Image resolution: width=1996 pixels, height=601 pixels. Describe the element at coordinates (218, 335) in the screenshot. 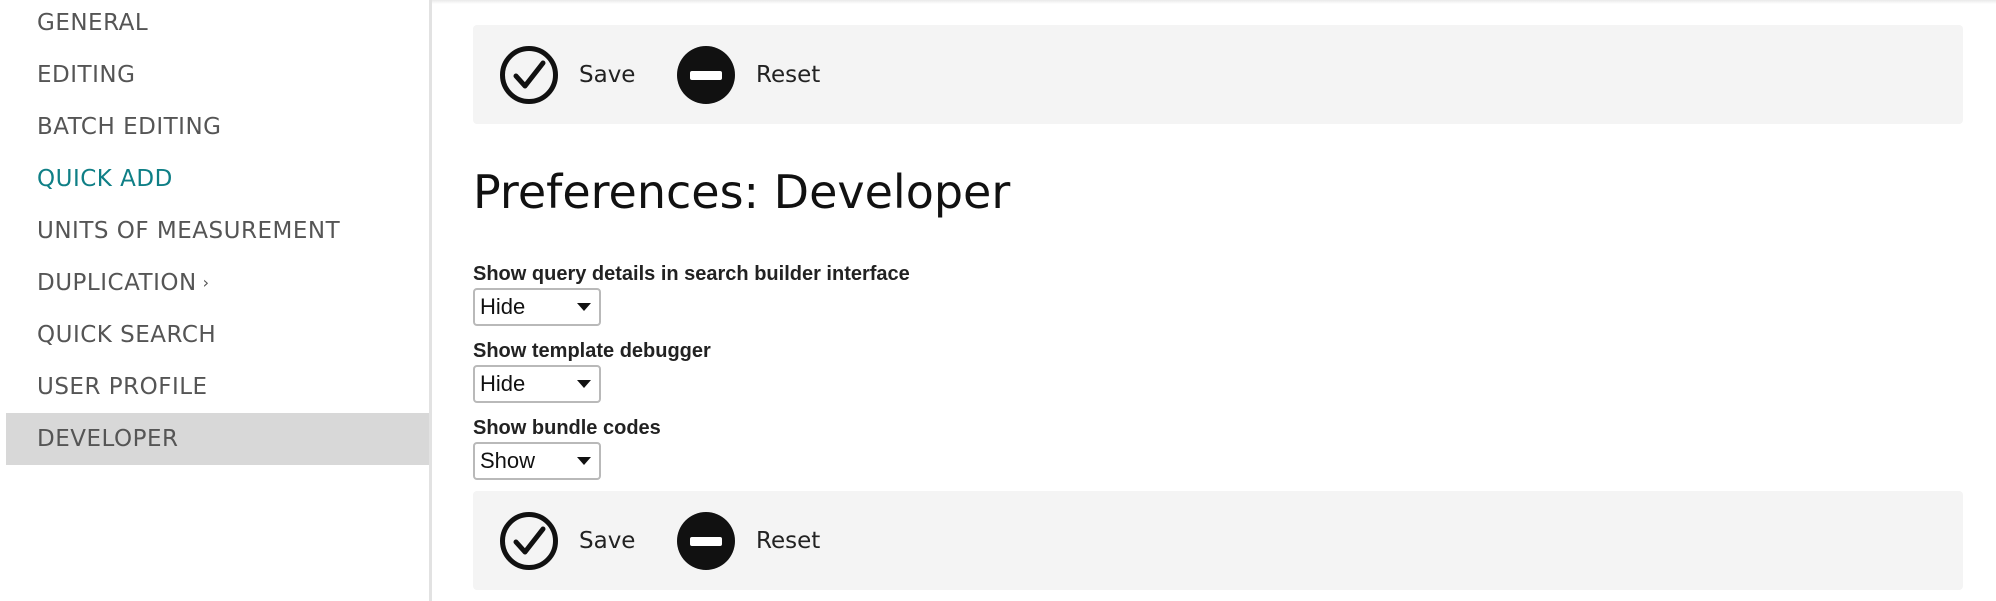

I see `sidebar-item-quick-search: QUICK SEARCH` at that location.